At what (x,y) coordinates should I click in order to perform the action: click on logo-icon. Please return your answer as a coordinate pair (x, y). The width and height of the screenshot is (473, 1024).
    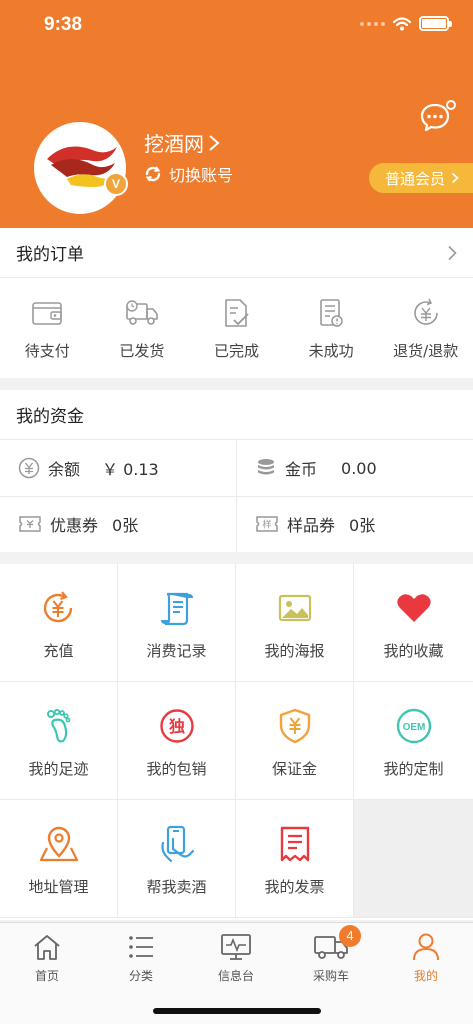
    Looking at the image, I should click on (80, 168).